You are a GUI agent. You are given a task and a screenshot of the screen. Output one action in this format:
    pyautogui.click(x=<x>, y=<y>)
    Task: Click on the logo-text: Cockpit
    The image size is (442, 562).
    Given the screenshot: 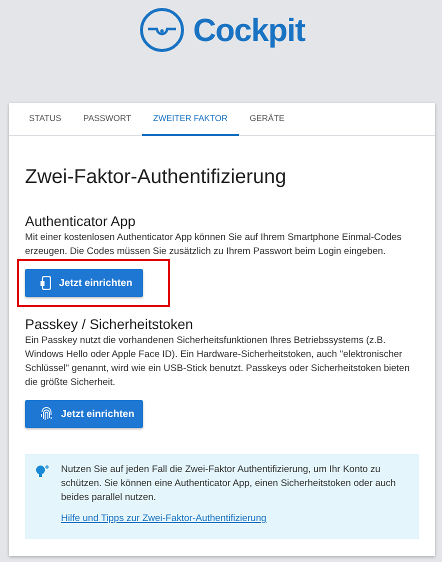 What is the action you would take?
    pyautogui.click(x=249, y=30)
    